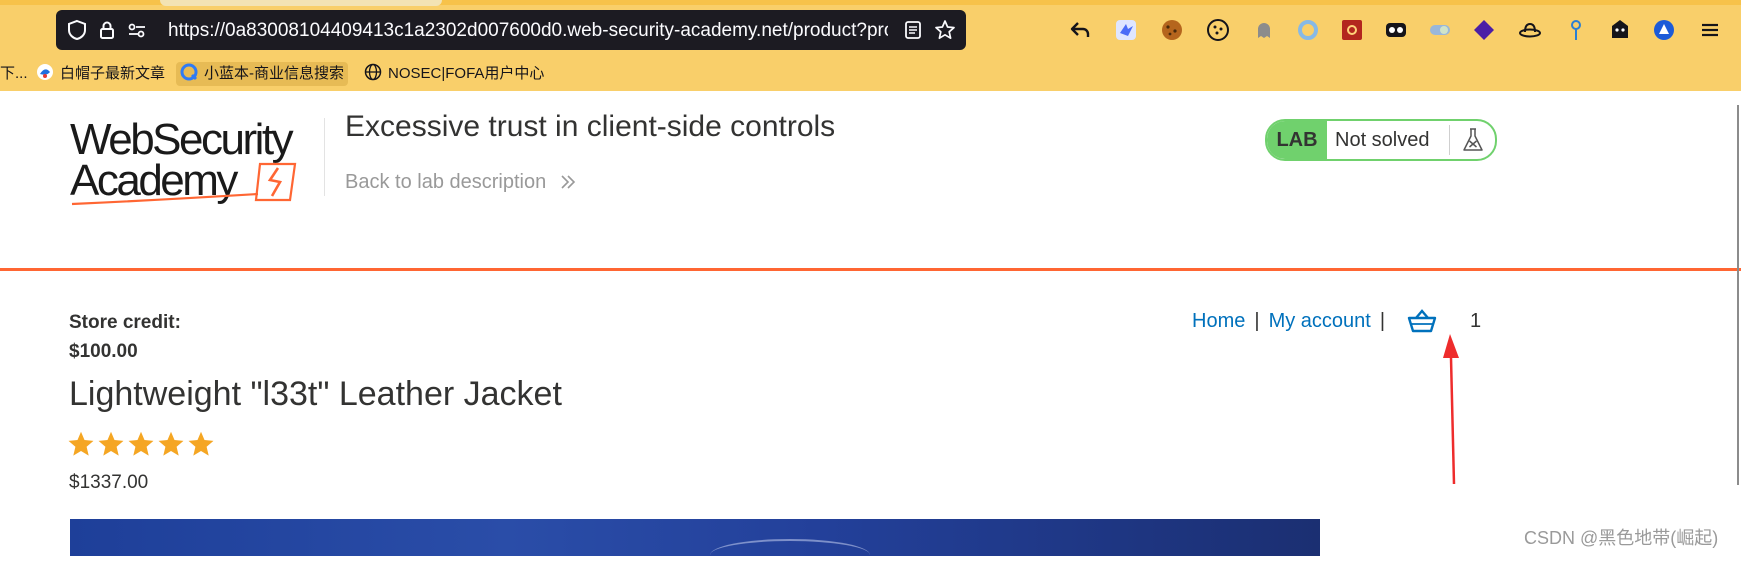 The width and height of the screenshot is (1741, 571). I want to click on ghost-icon, so click(1264, 30).